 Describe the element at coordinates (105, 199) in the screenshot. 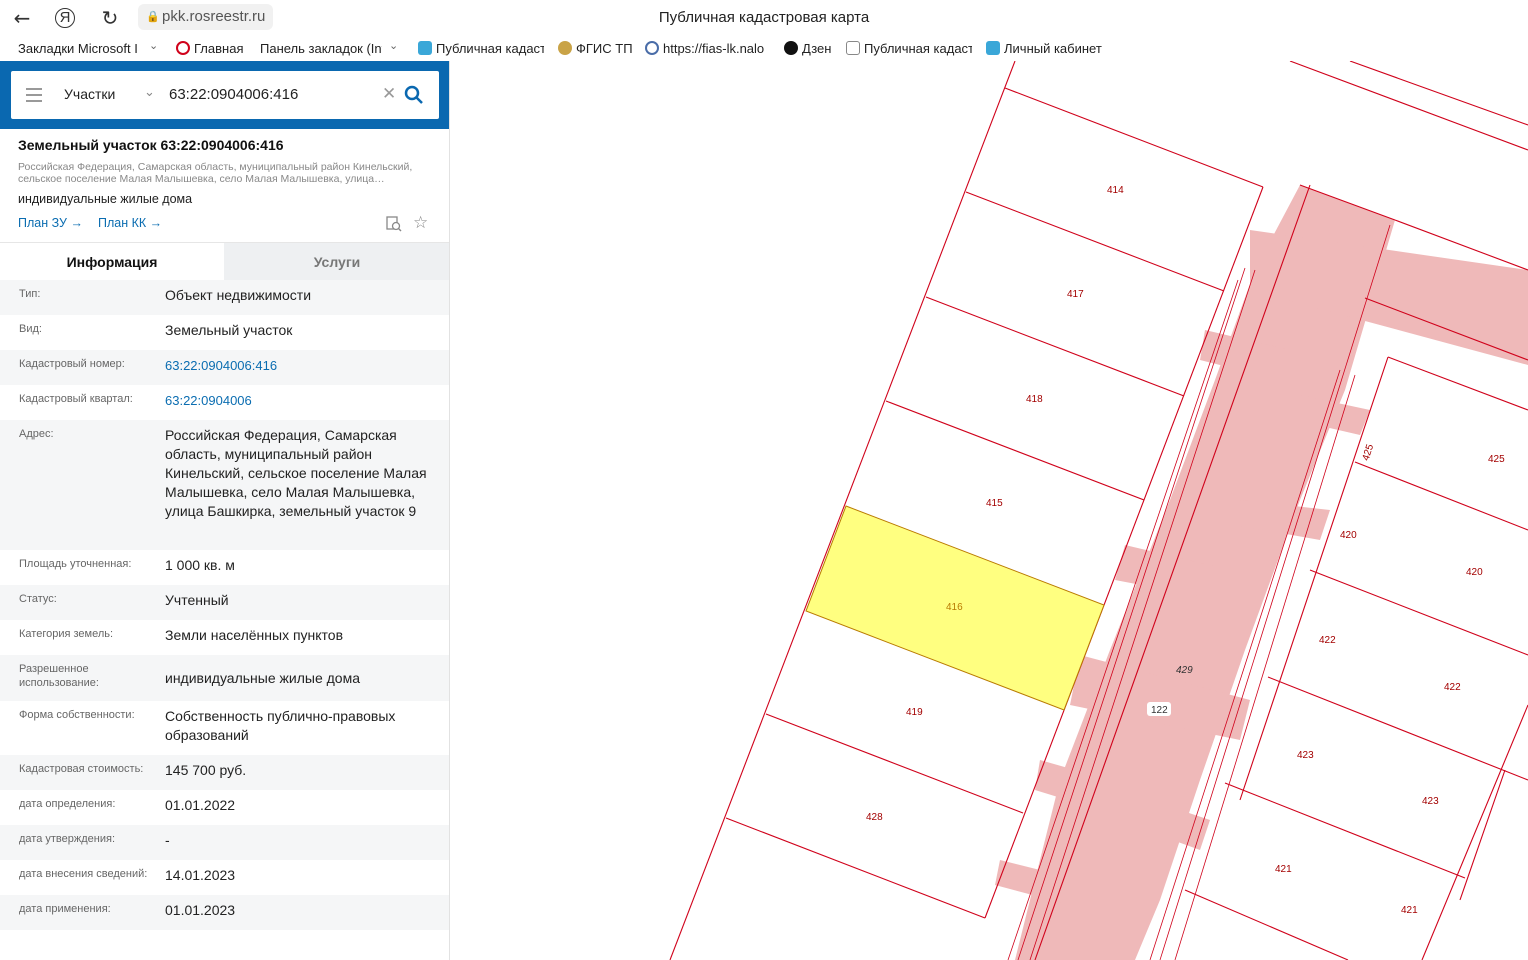

I see `card-usage: индивидуальные жилые дома` at that location.